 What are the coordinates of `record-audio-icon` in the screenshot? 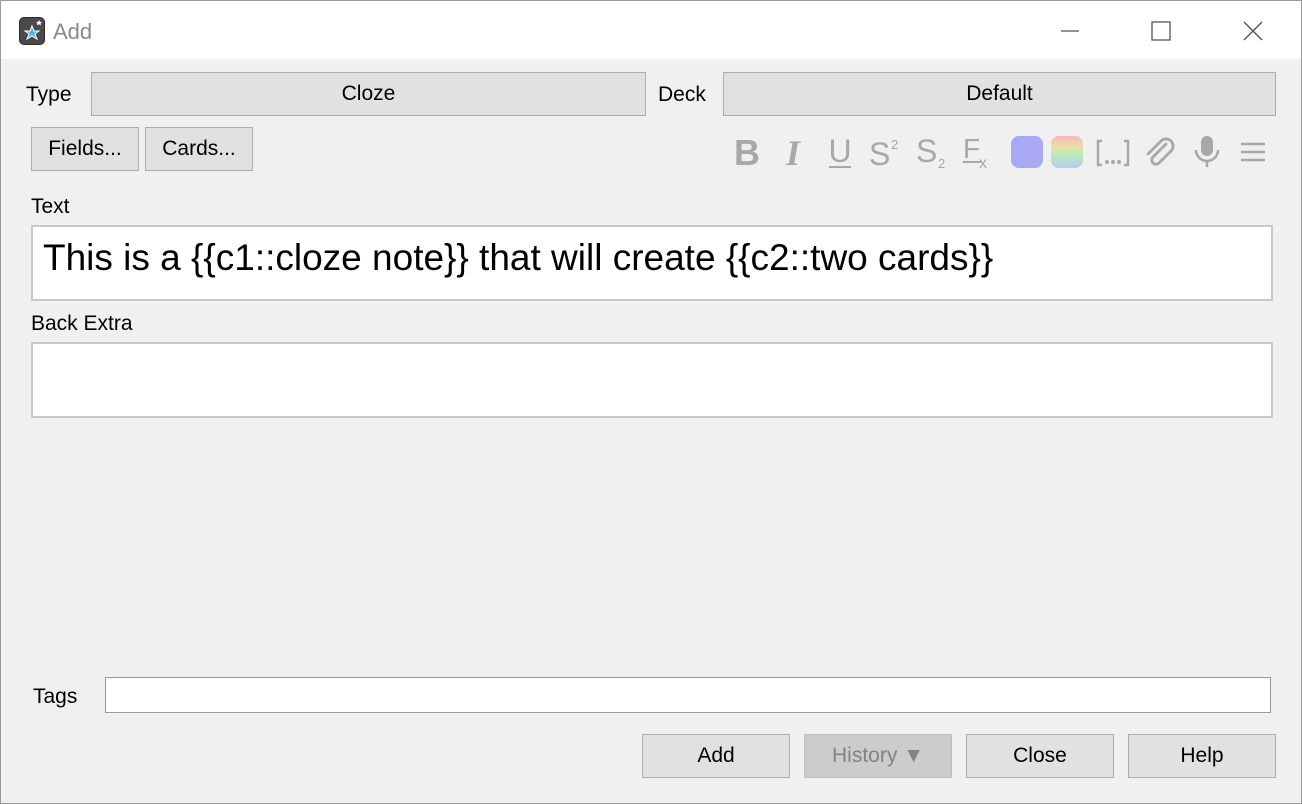 It's located at (1207, 152).